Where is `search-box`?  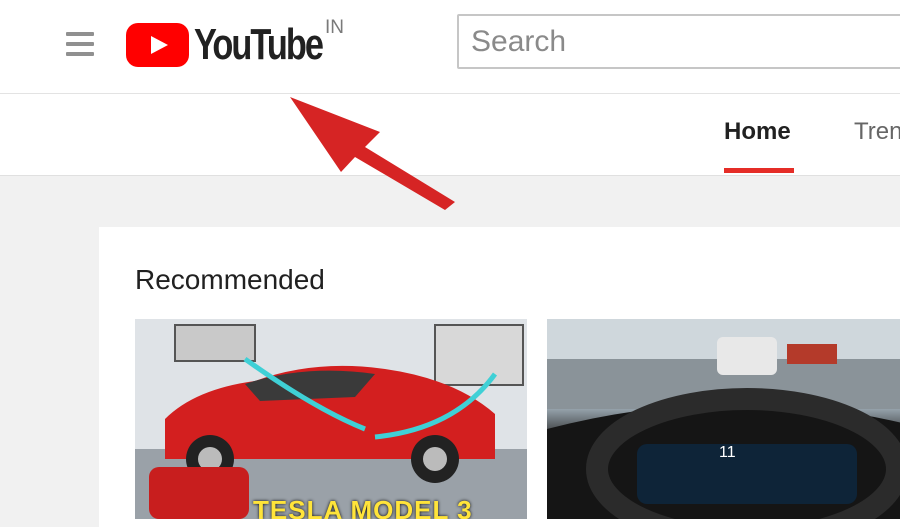 search-box is located at coordinates (678, 41).